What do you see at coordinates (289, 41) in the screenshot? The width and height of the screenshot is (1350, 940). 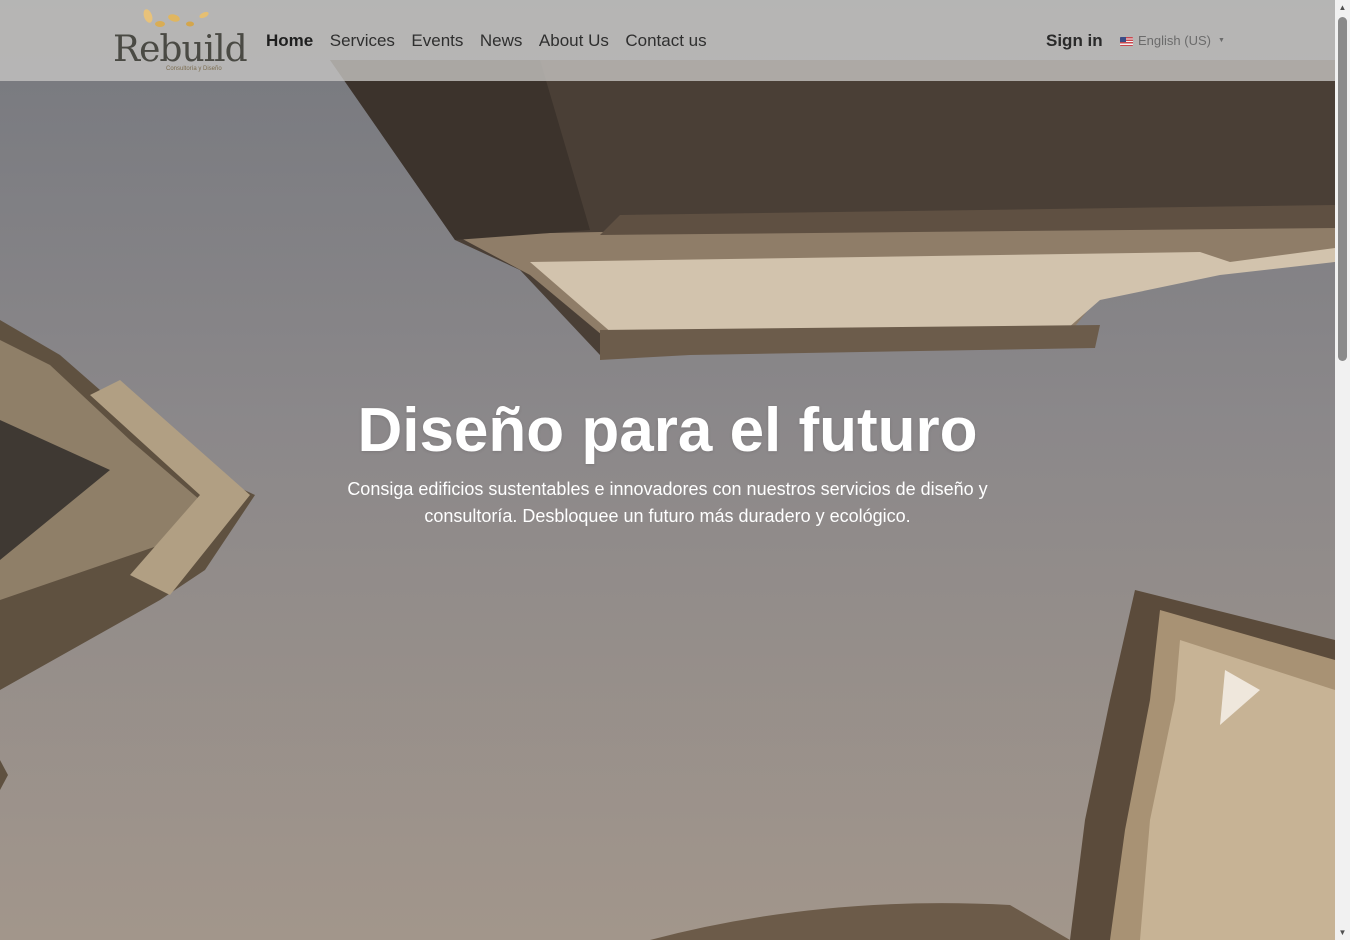 I see `nav-home: Home` at bounding box center [289, 41].